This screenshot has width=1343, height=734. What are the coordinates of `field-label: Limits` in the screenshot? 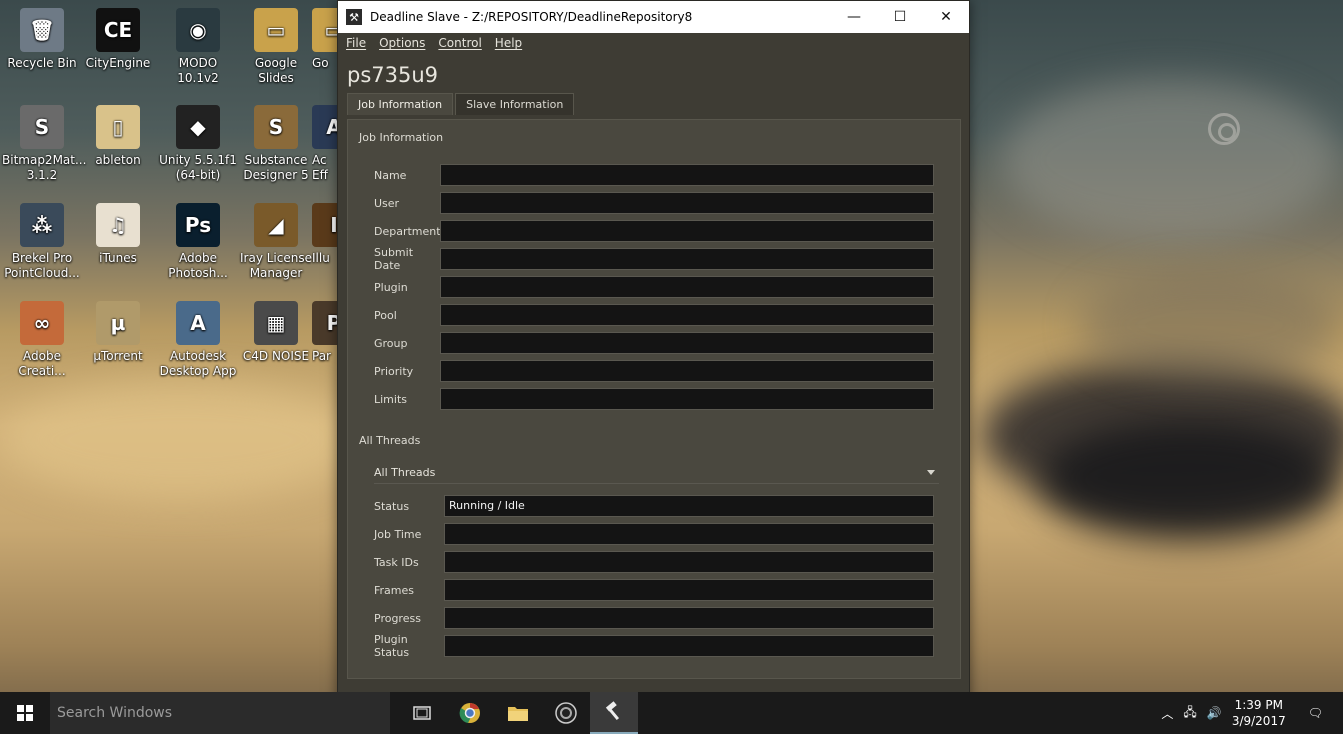 It's located at (390, 399).